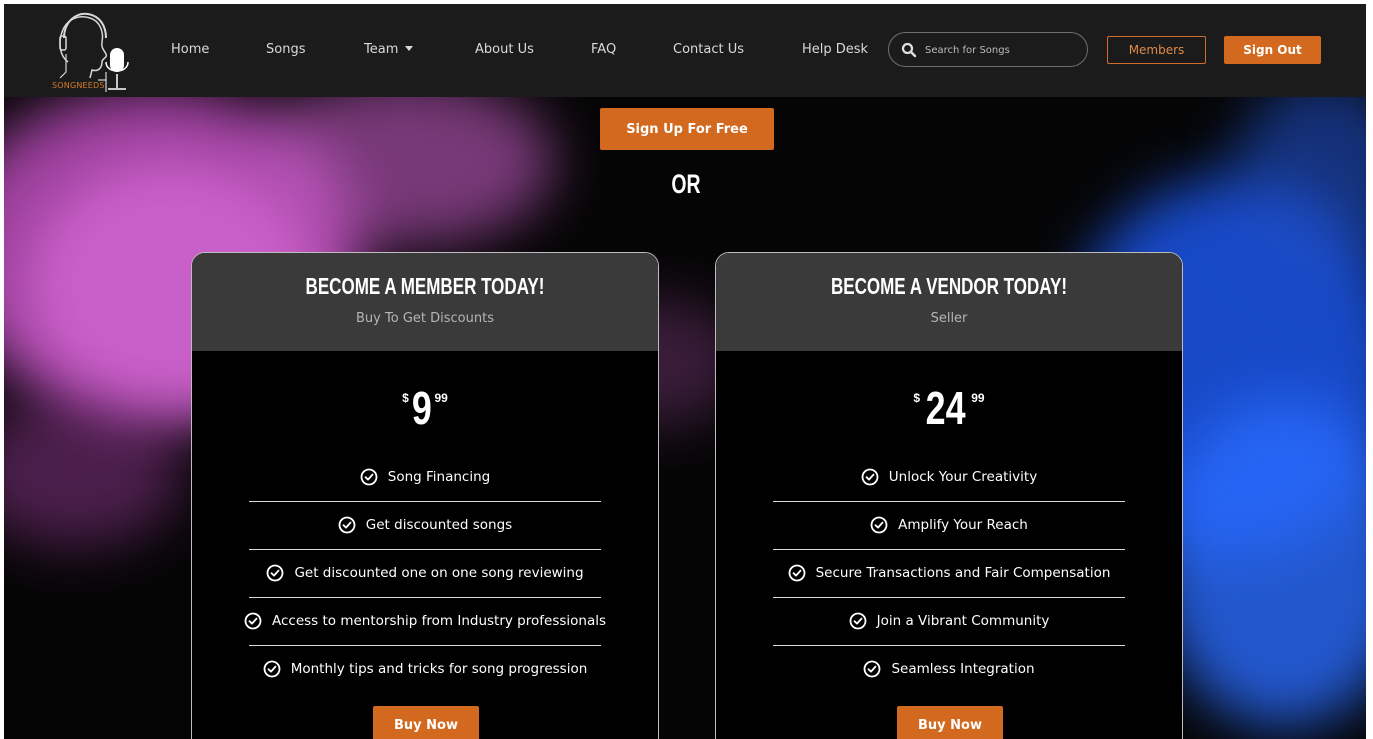  I want to click on vendor-card-subtitle: Seller, so click(949, 318).